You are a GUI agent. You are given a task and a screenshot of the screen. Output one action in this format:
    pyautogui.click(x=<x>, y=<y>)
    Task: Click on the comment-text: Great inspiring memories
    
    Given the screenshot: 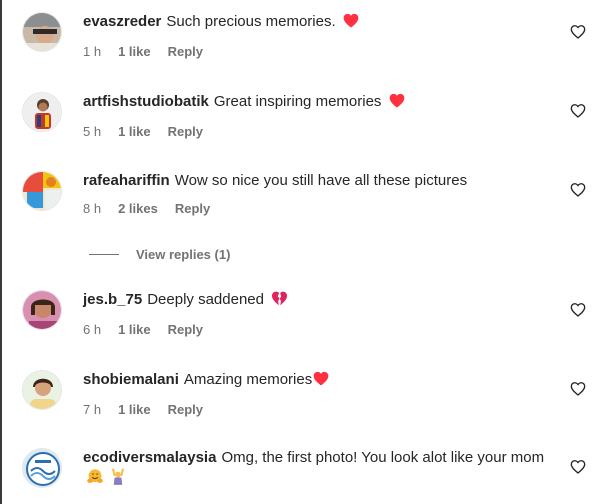 What is the action you would take?
    pyautogui.click(x=297, y=101)
    